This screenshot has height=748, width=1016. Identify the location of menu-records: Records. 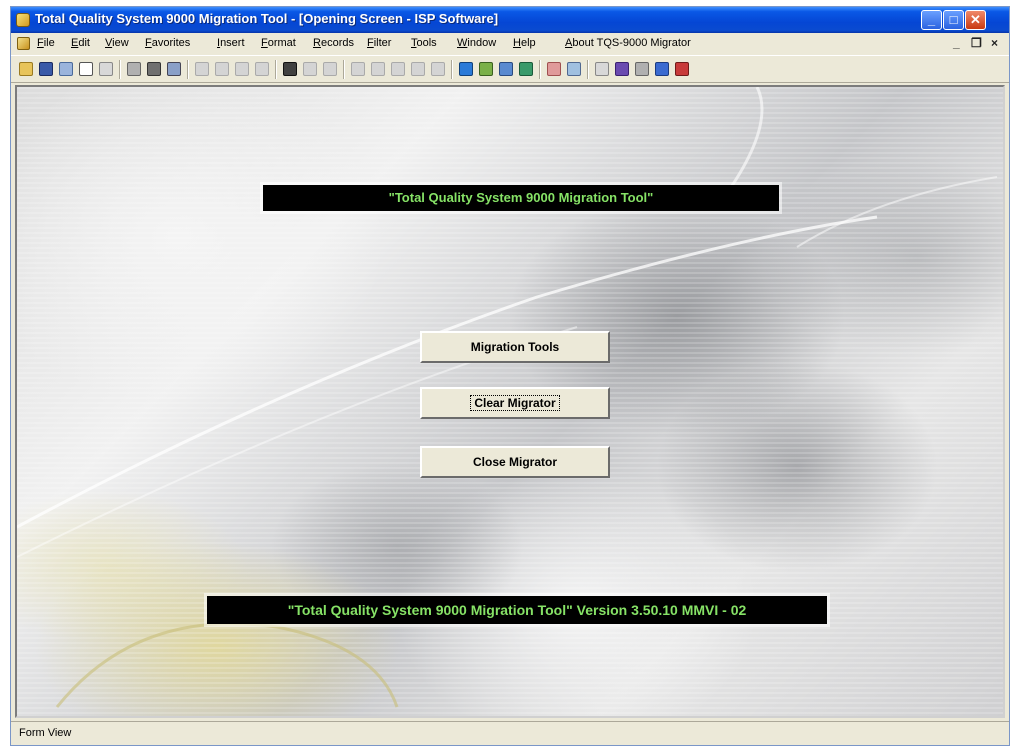
(333, 43).